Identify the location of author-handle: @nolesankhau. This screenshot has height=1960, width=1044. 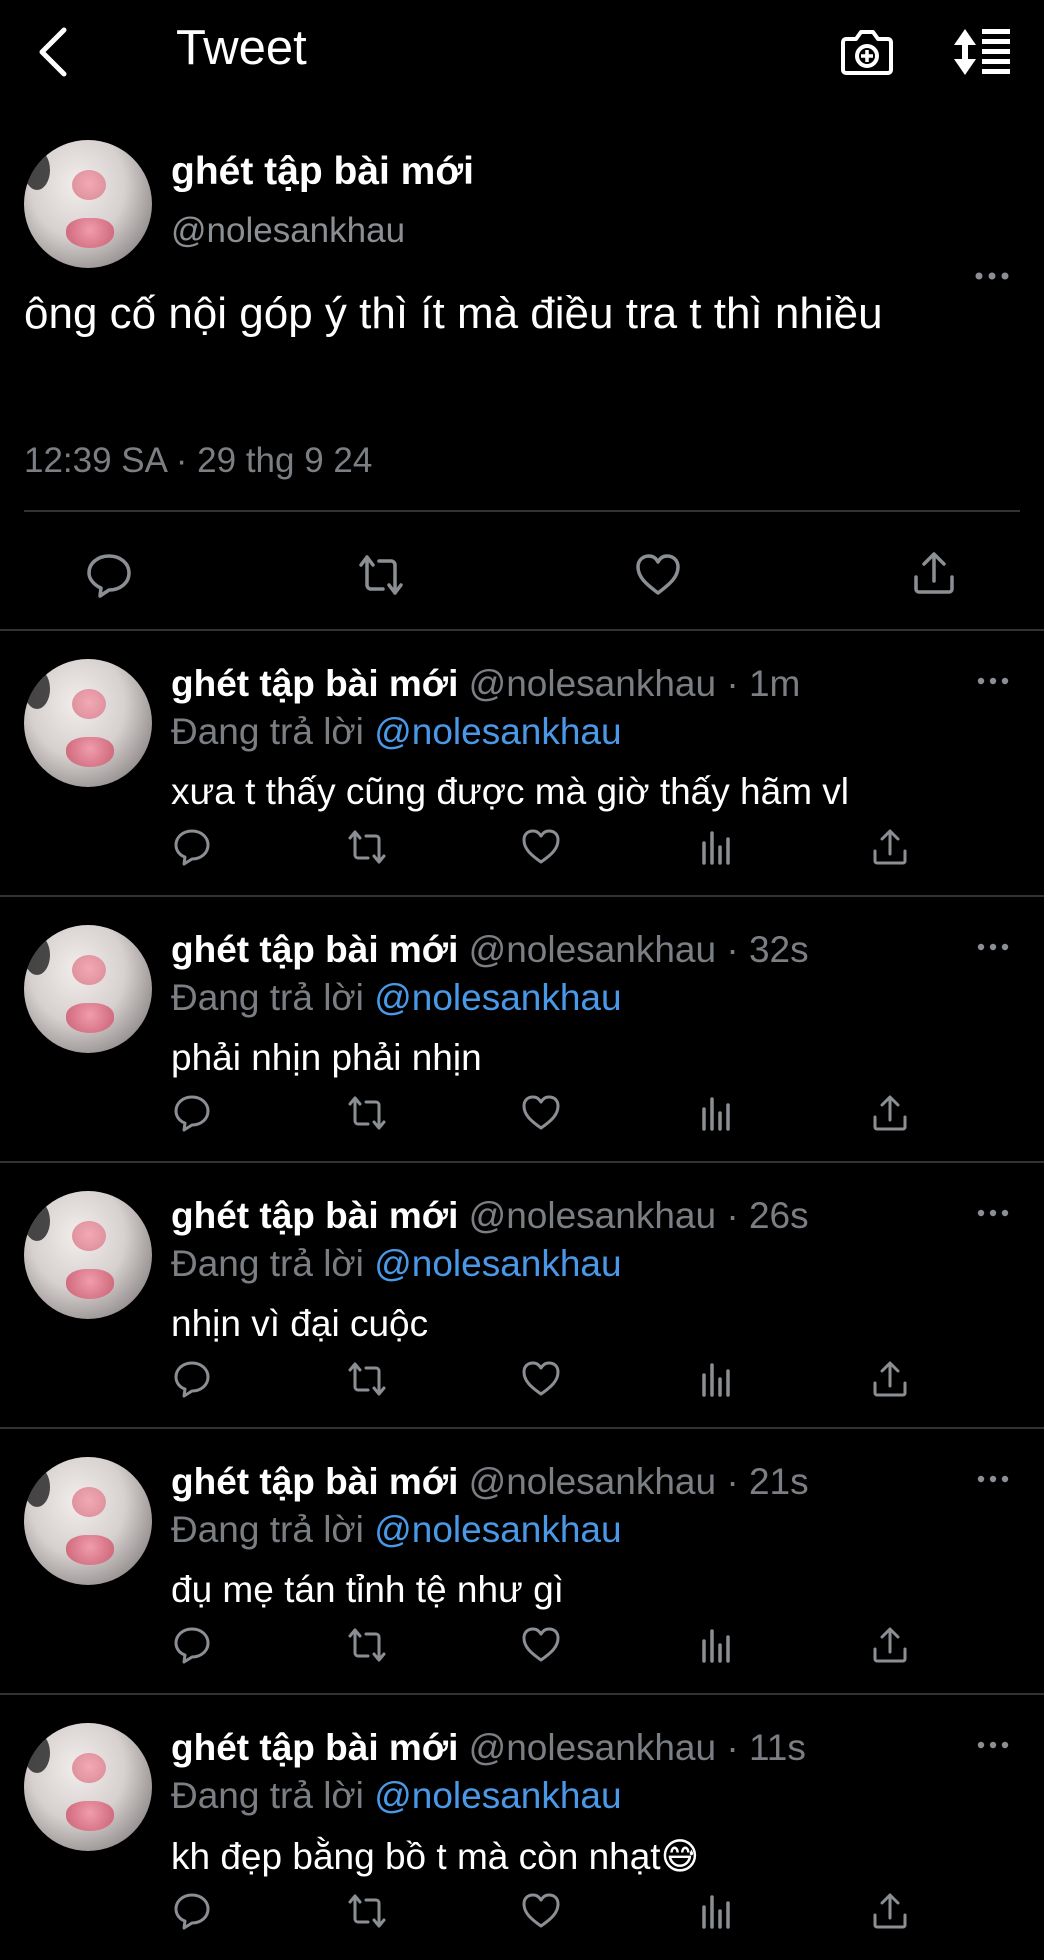
(288, 231).